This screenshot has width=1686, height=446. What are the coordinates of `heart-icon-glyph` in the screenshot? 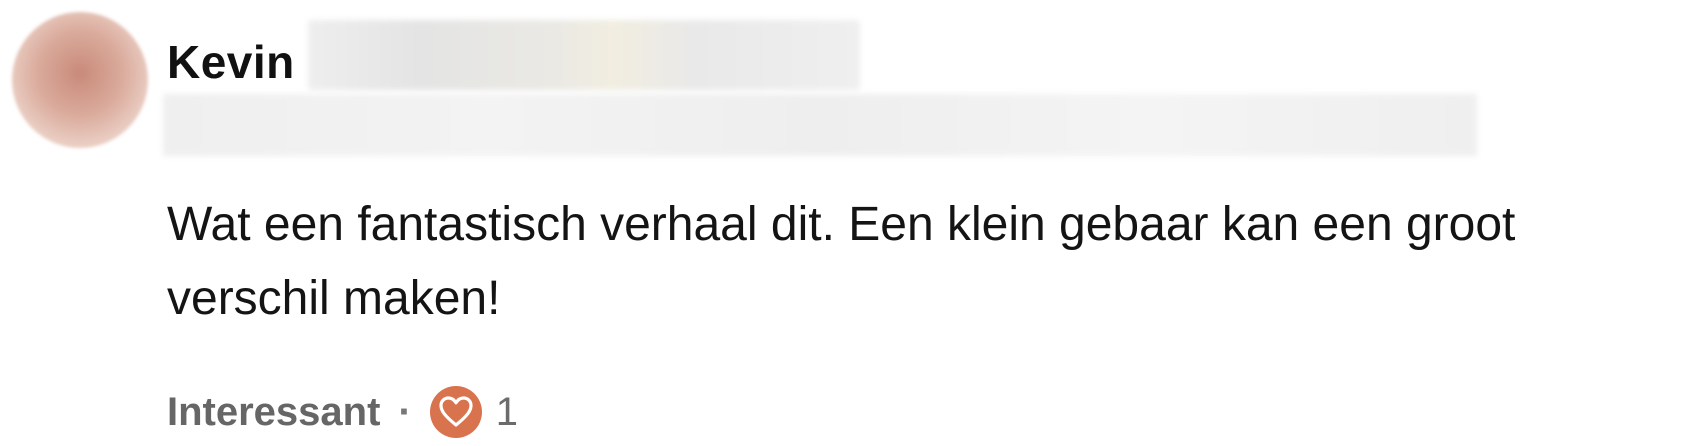 It's located at (456, 411).